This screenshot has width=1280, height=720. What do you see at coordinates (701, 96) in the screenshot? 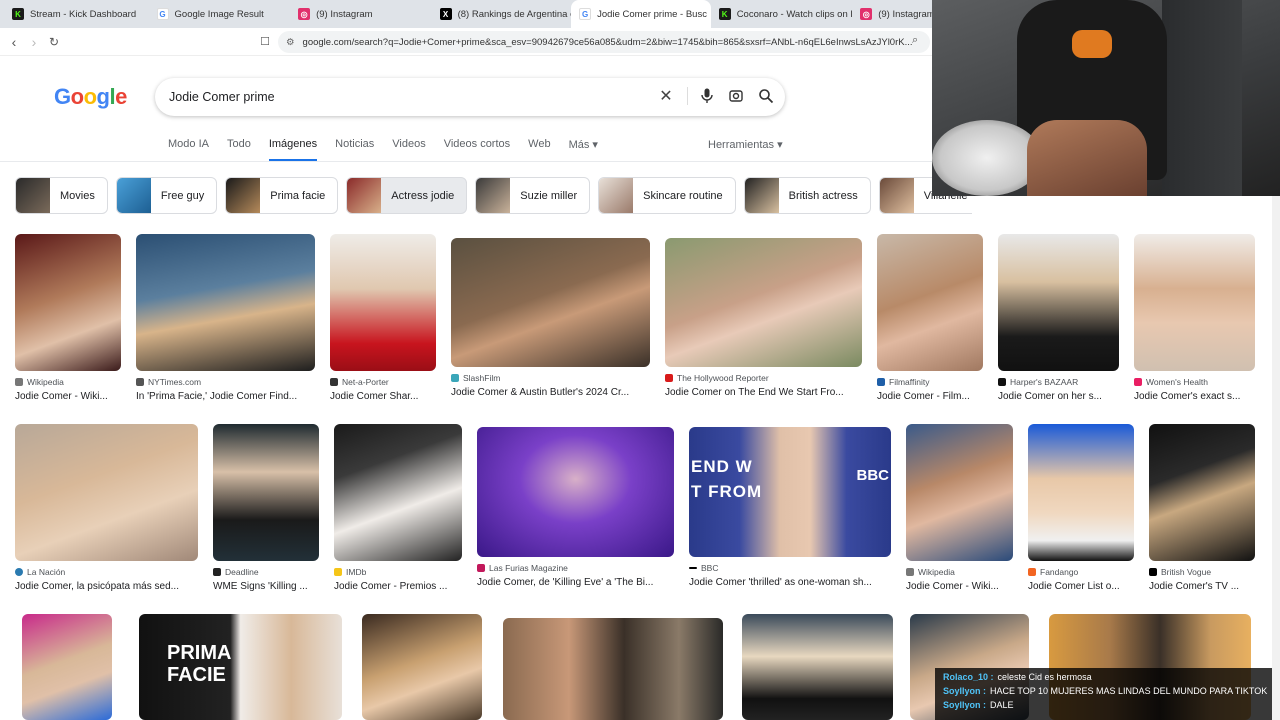
I see `microphone-icon` at bounding box center [701, 96].